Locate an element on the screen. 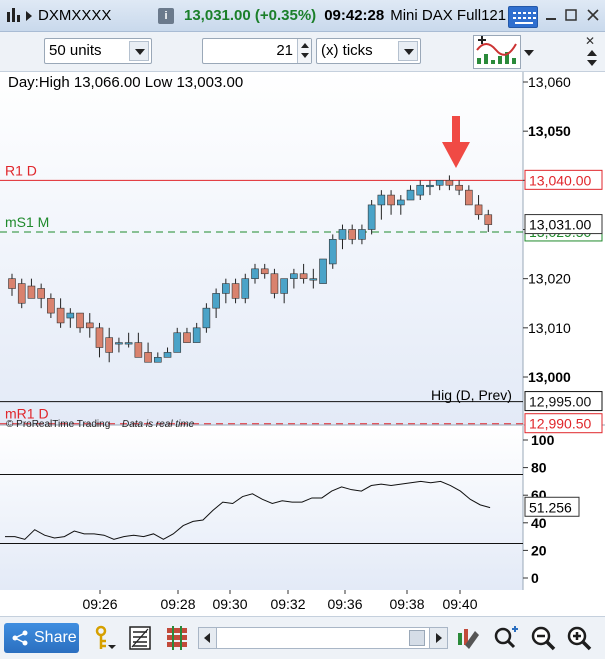 The image size is (605, 659). realtime-text: Data is real time is located at coordinates (158, 424).